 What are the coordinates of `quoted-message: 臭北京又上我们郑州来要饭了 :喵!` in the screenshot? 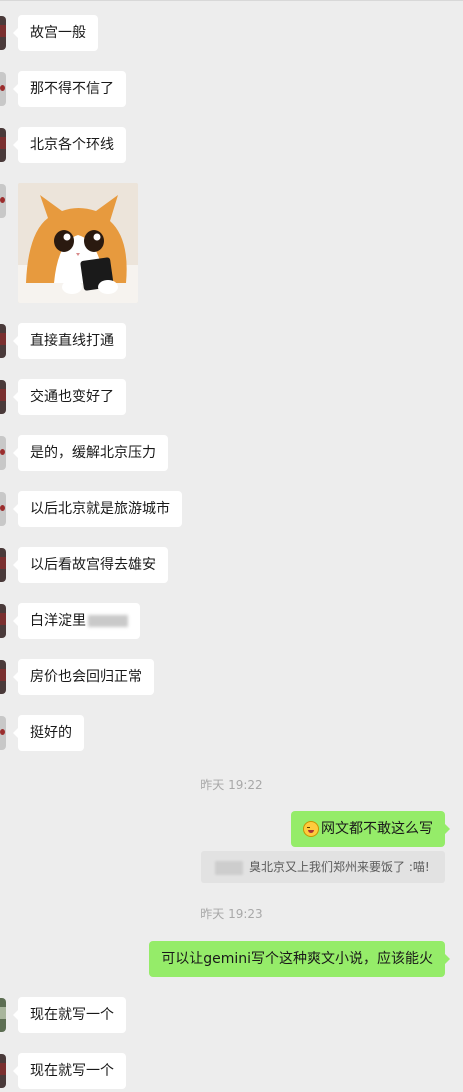 It's located at (323, 867).